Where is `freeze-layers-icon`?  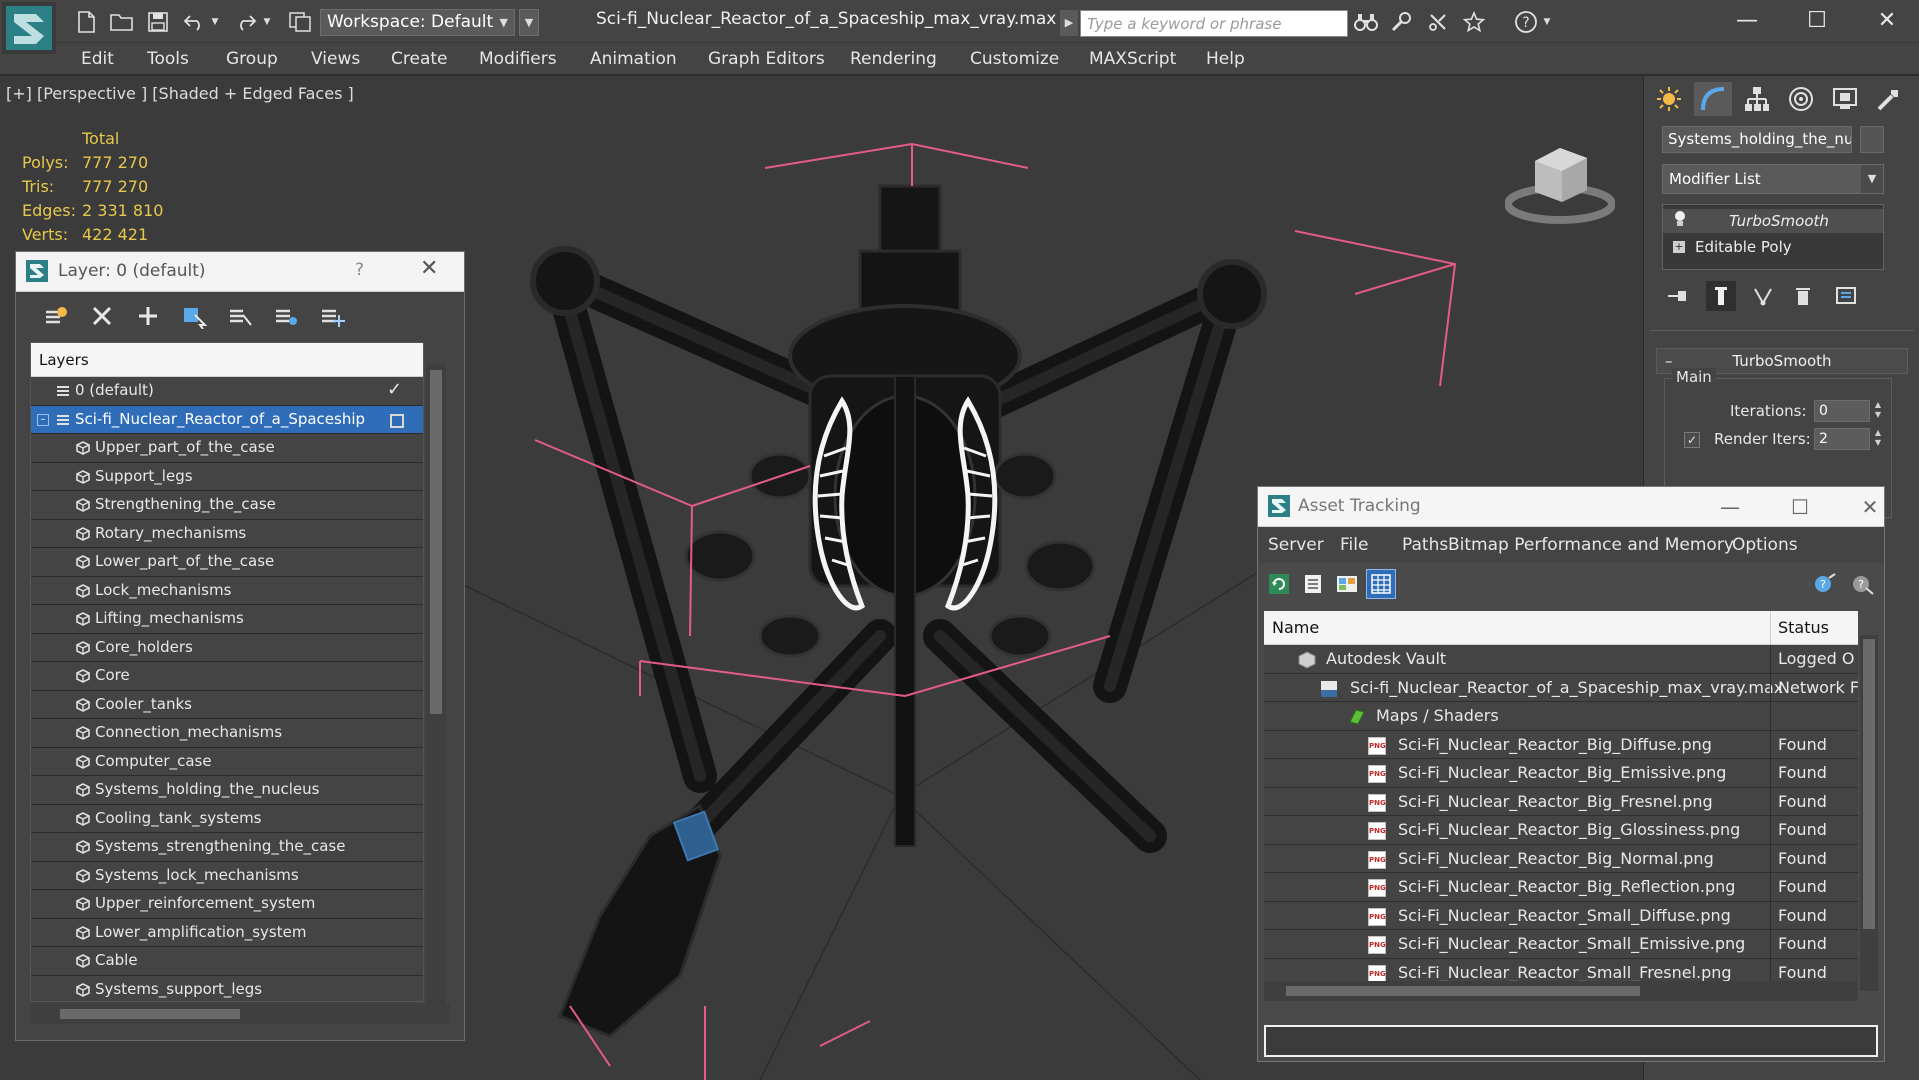
freeze-layers-icon is located at coordinates (332, 316).